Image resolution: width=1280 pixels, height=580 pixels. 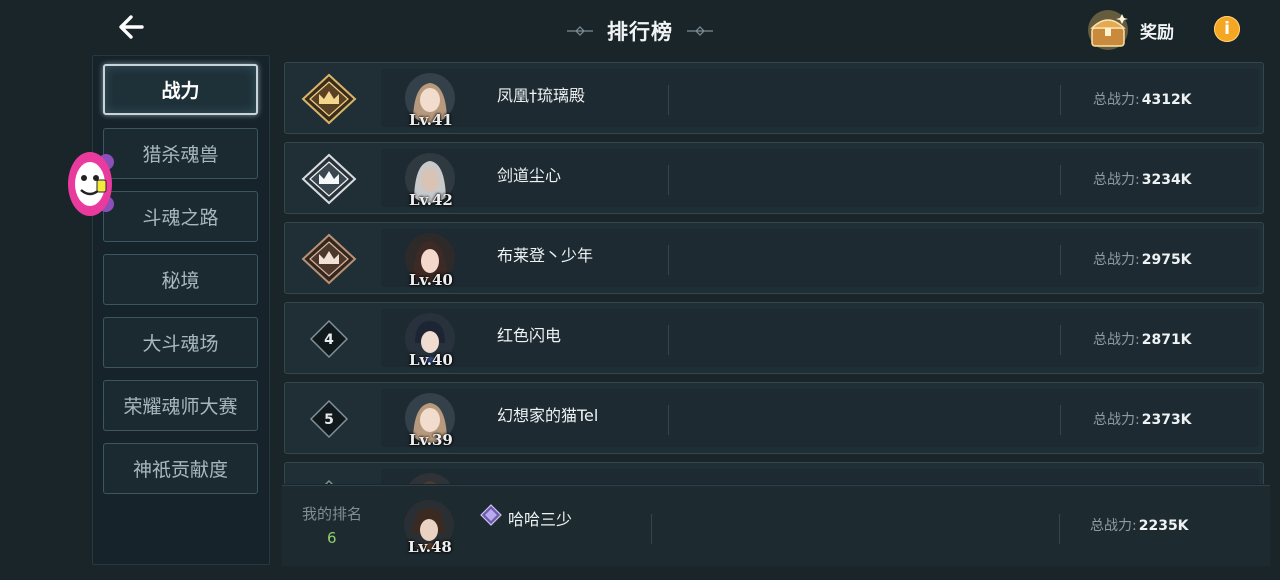 I want to click on tab-hunt-beasts: 猎杀魂兽, so click(x=180, y=153).